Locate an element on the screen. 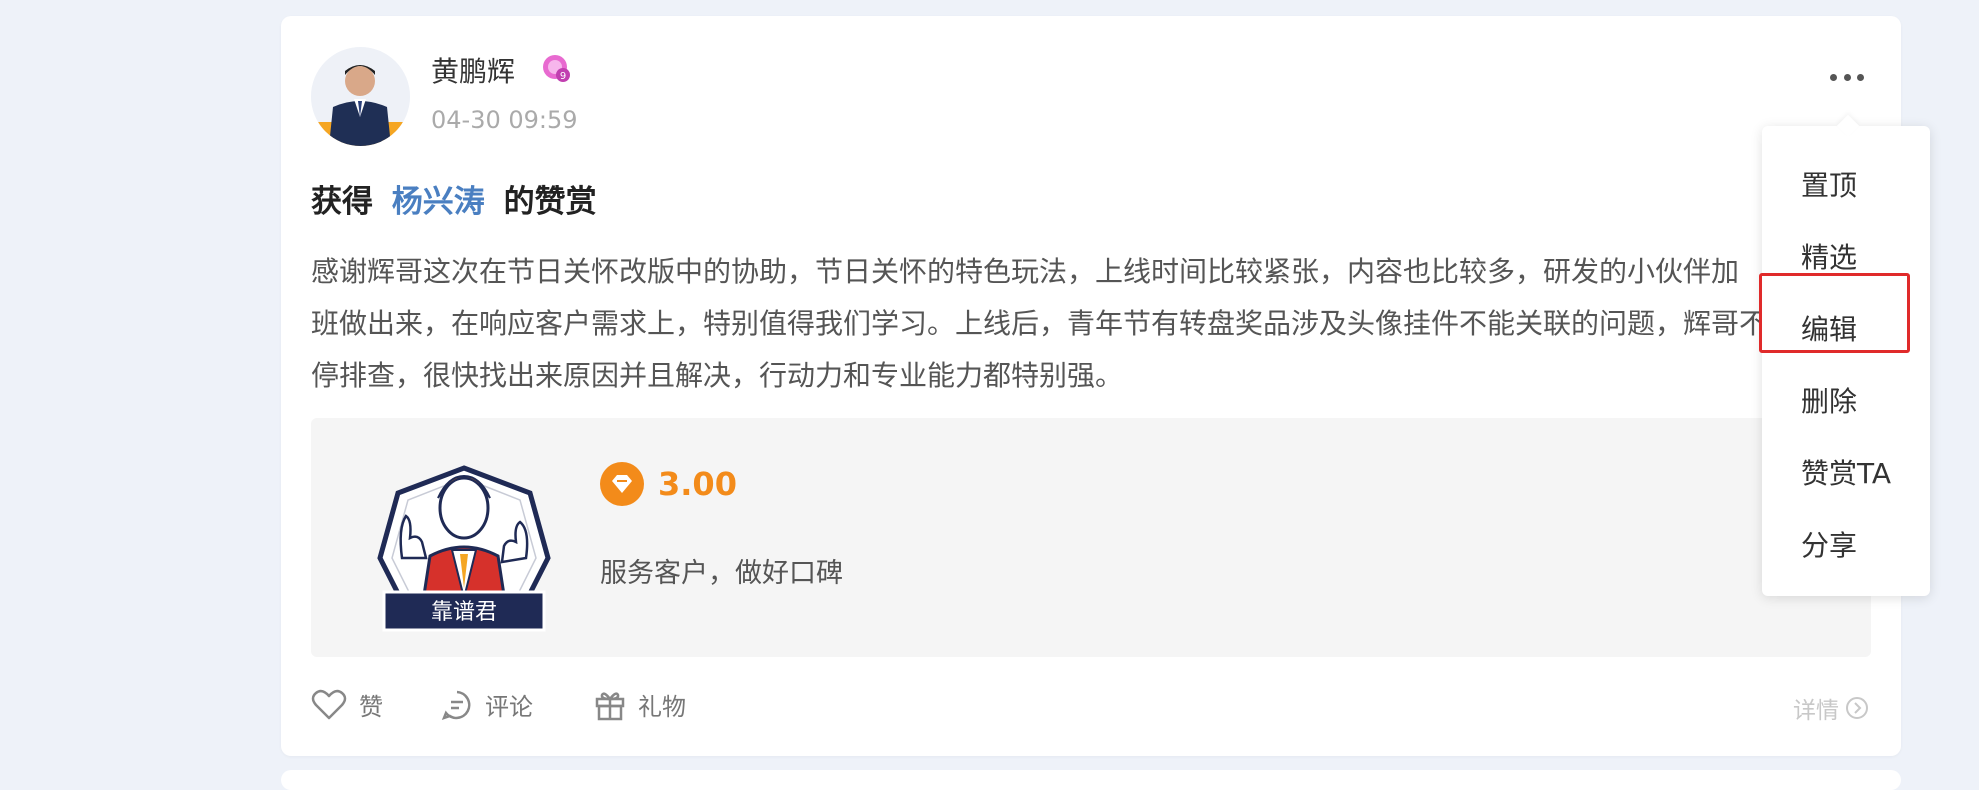 The height and width of the screenshot is (790, 1979). chevron-right-circle-icon is located at coordinates (1857, 708).